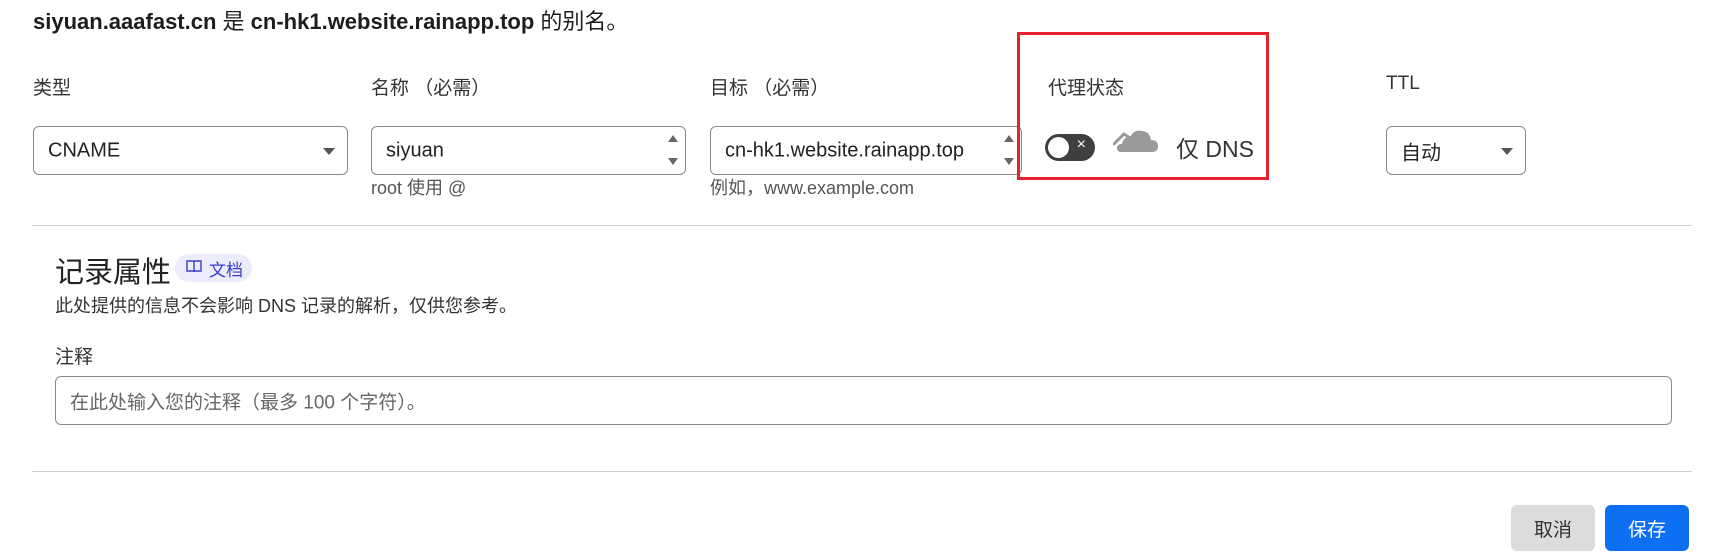 This screenshot has width=1720, height=559. Describe the element at coordinates (74, 357) in the screenshot. I see `comment-label: 注释` at that location.